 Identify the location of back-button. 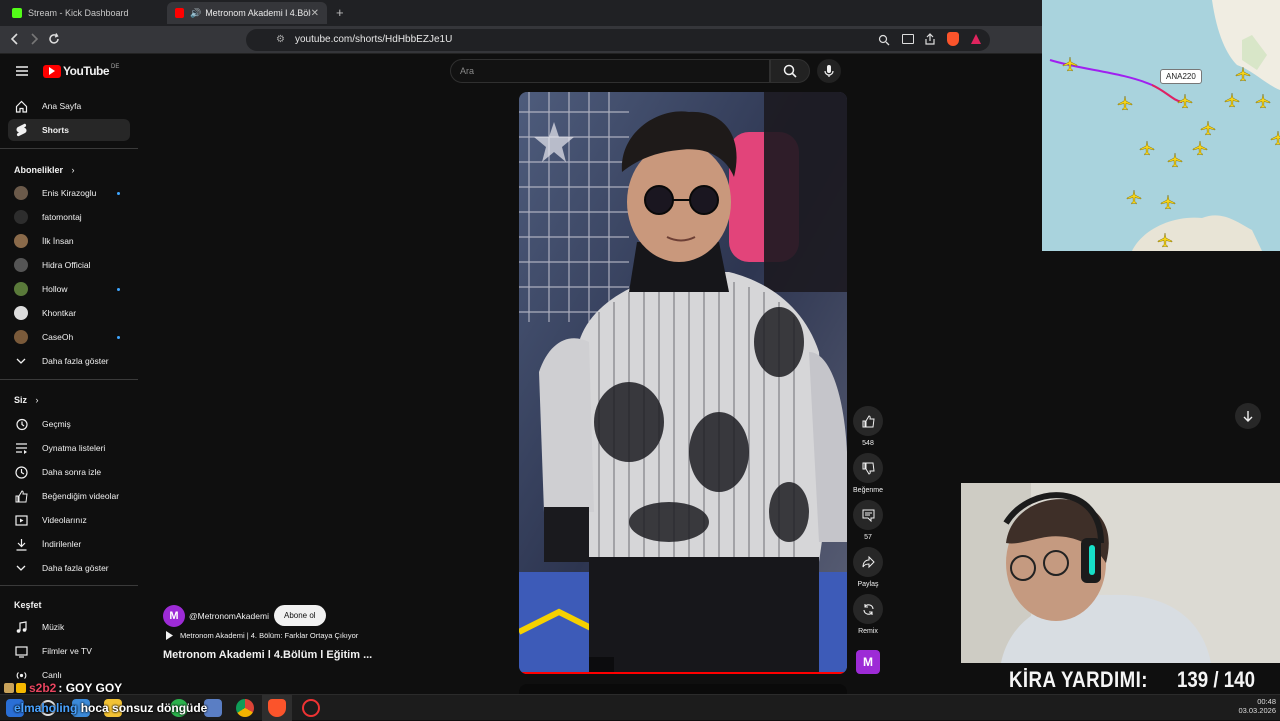
(15, 40).